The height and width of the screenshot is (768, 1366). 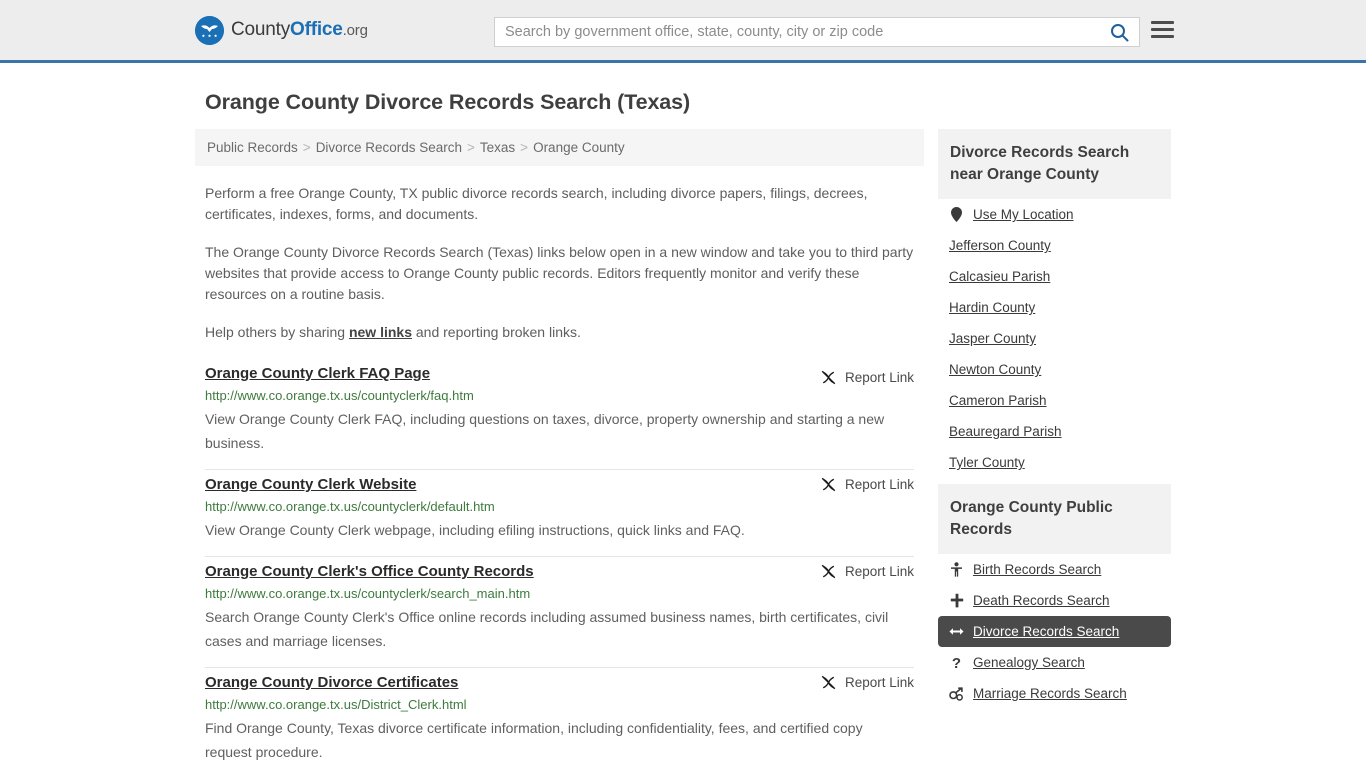 I want to click on eagle-stars-icon, so click(x=209, y=30).